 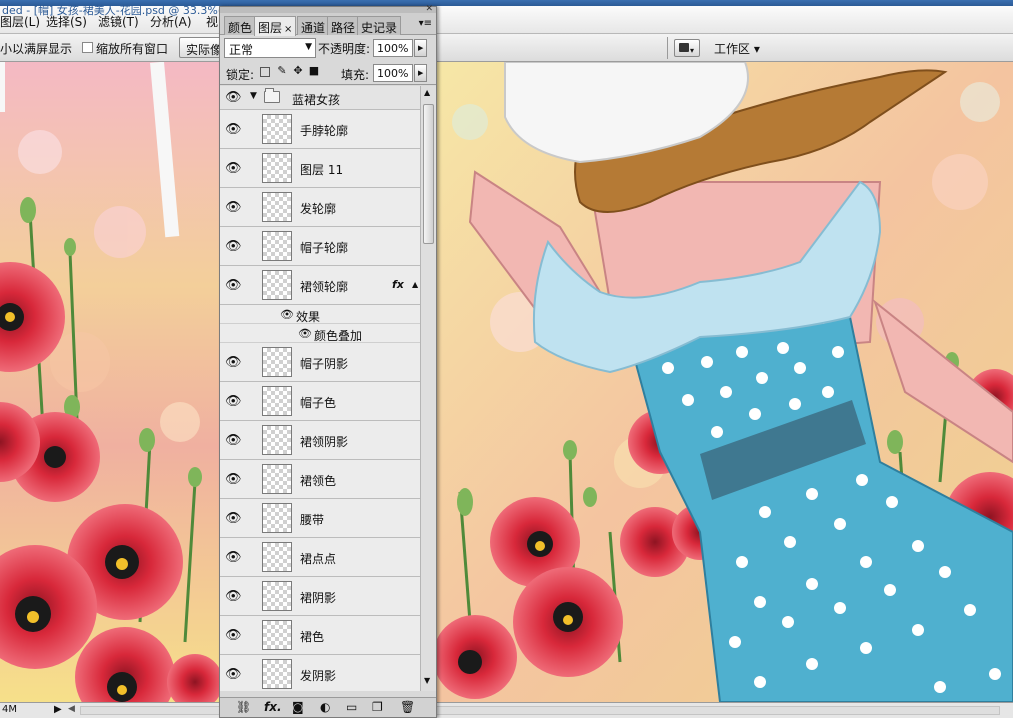 I want to click on tab-color: 颜色, so click(x=240, y=25).